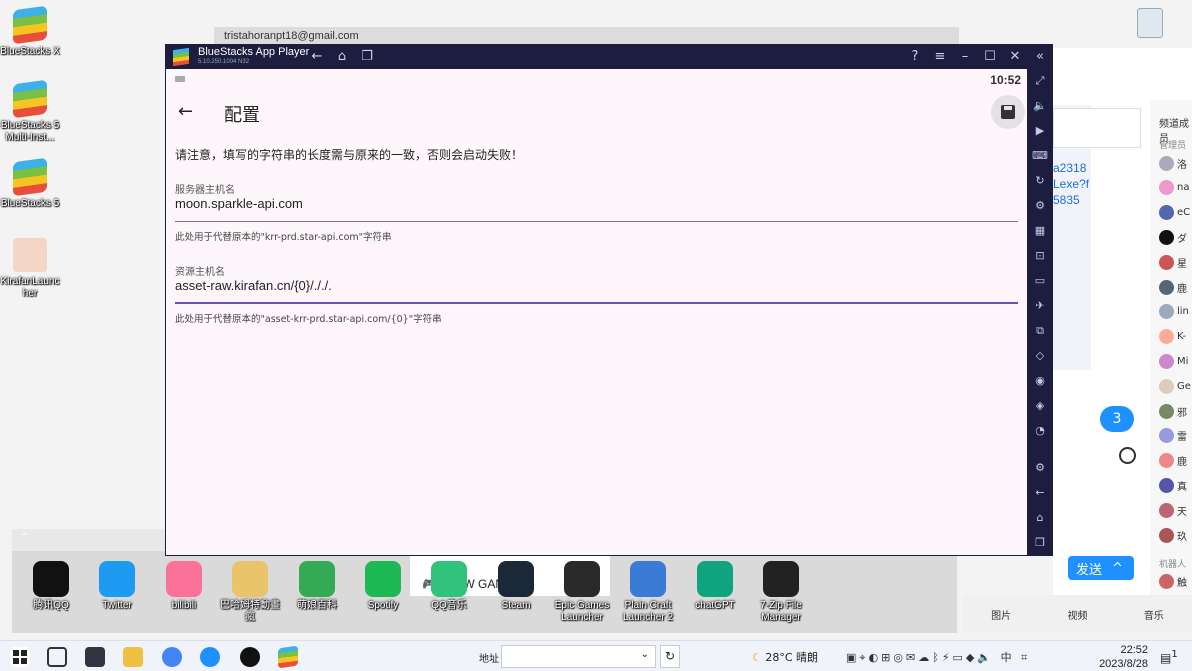 The height and width of the screenshot is (671, 1192). What do you see at coordinates (20, 657) in the screenshot?
I see `windows-start-icon` at bounding box center [20, 657].